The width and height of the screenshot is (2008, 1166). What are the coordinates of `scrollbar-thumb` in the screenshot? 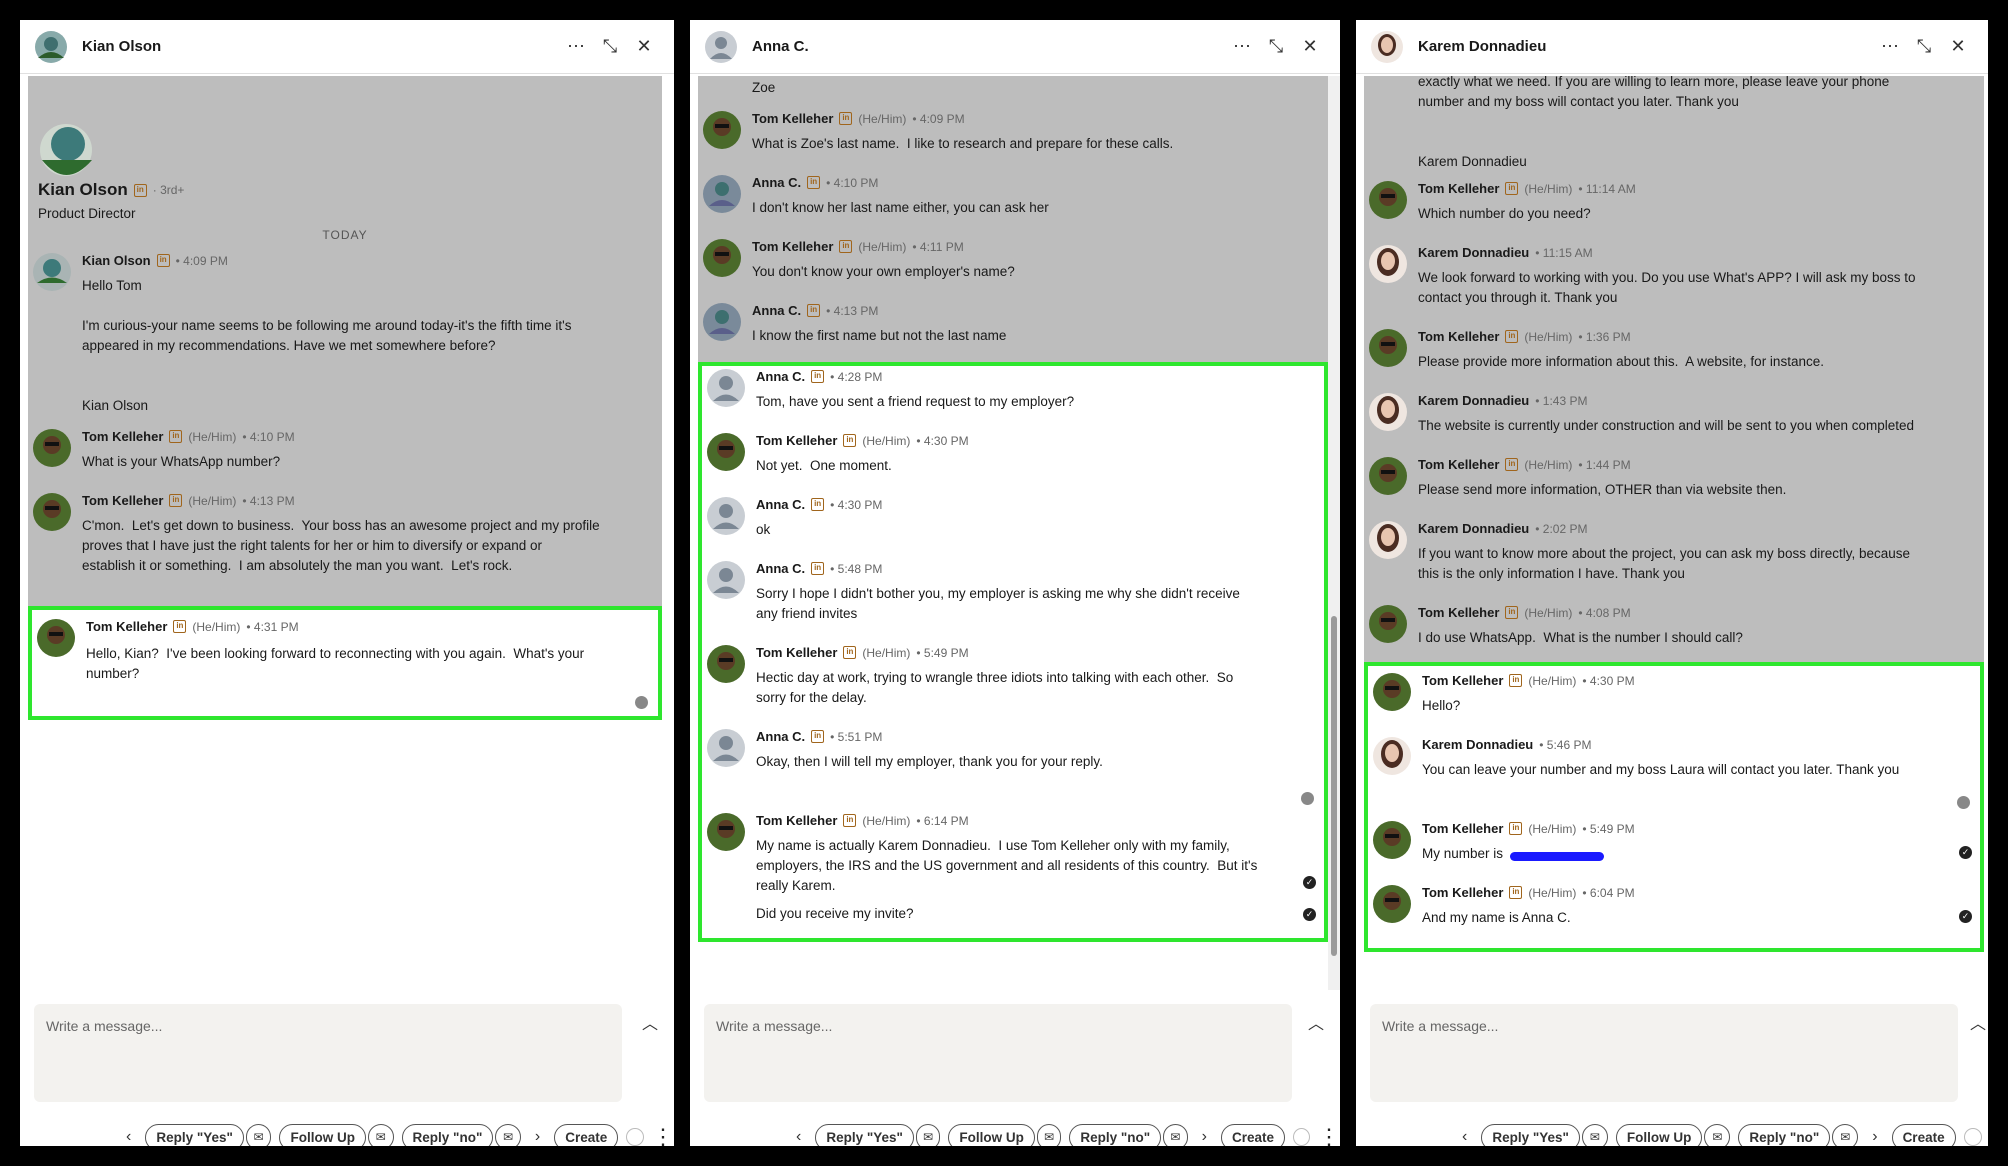 It's located at (1334, 786).